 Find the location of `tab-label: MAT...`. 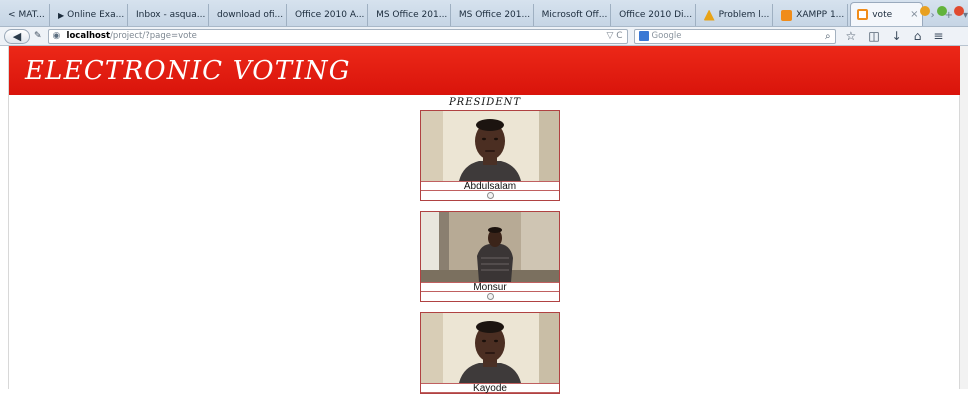

tab-label: MAT... is located at coordinates (31, 15).